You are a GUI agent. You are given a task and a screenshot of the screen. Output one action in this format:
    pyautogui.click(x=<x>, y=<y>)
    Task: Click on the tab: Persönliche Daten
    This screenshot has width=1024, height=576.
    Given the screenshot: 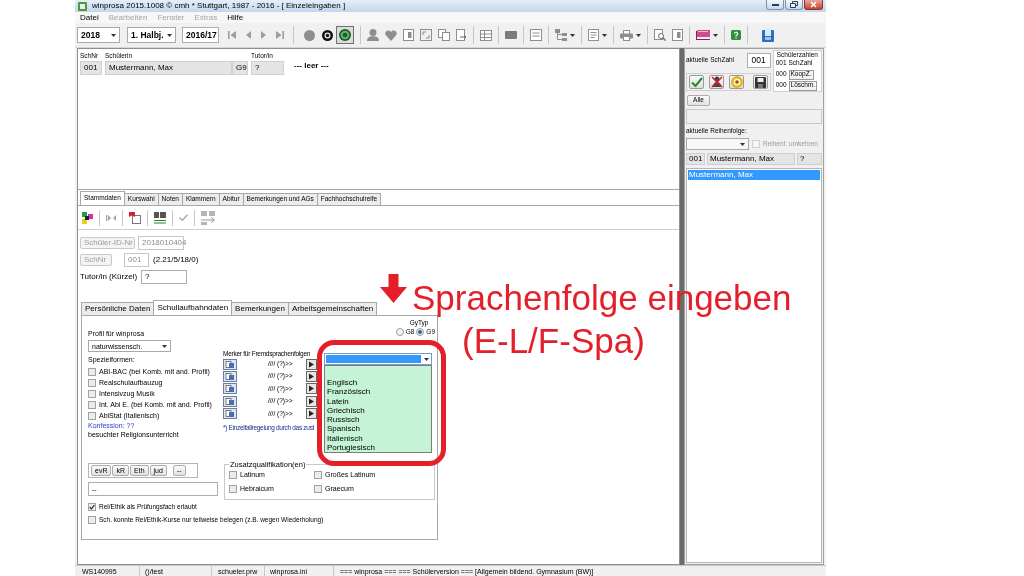 What is the action you would take?
    pyautogui.click(x=118, y=308)
    